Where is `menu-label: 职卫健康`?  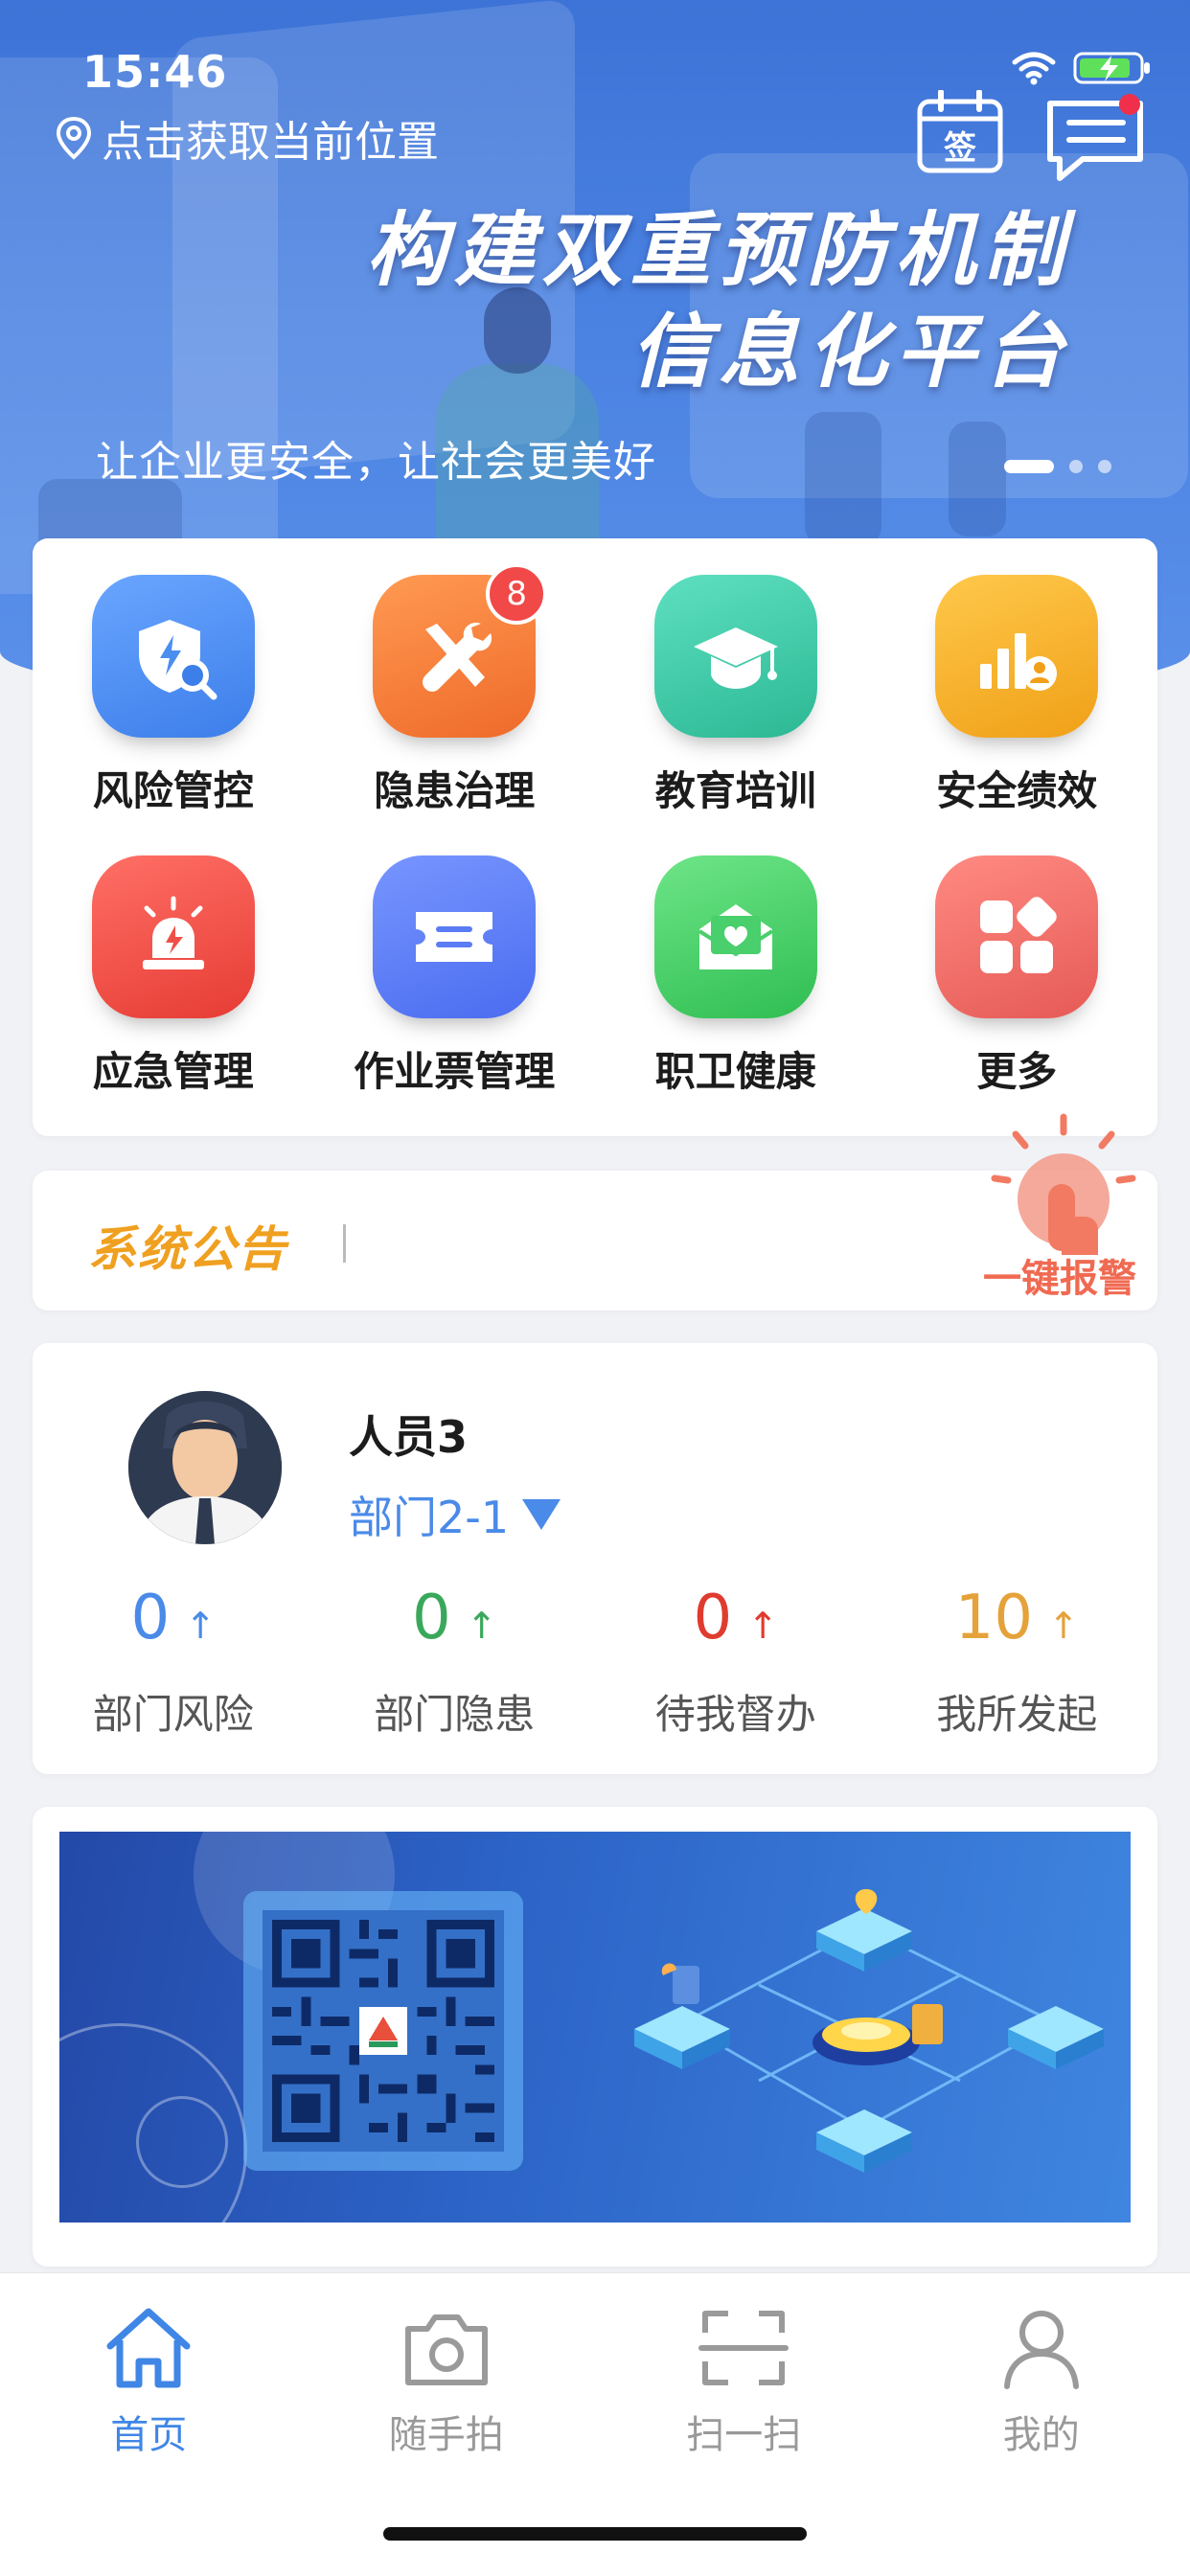 menu-label: 职卫健康 is located at coordinates (735, 1068).